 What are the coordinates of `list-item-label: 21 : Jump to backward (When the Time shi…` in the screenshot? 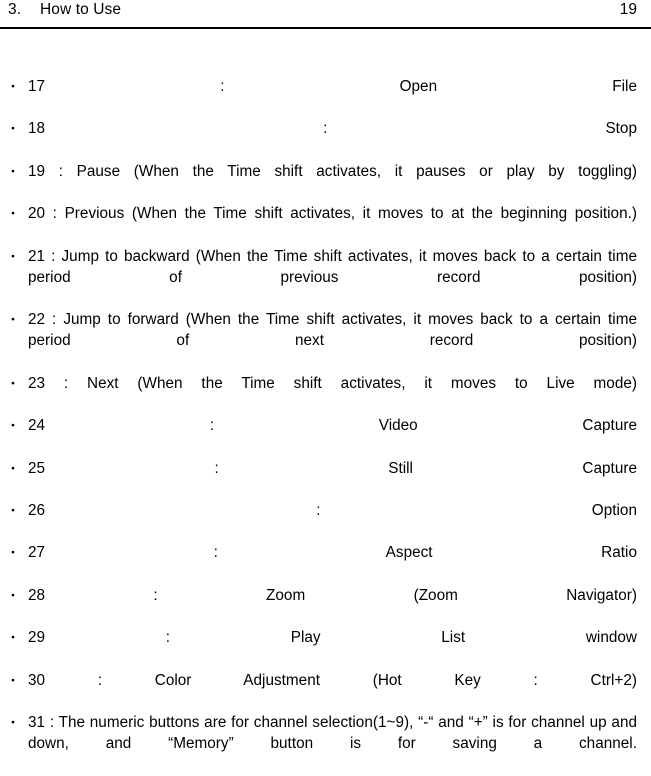 It's located at (332, 266).